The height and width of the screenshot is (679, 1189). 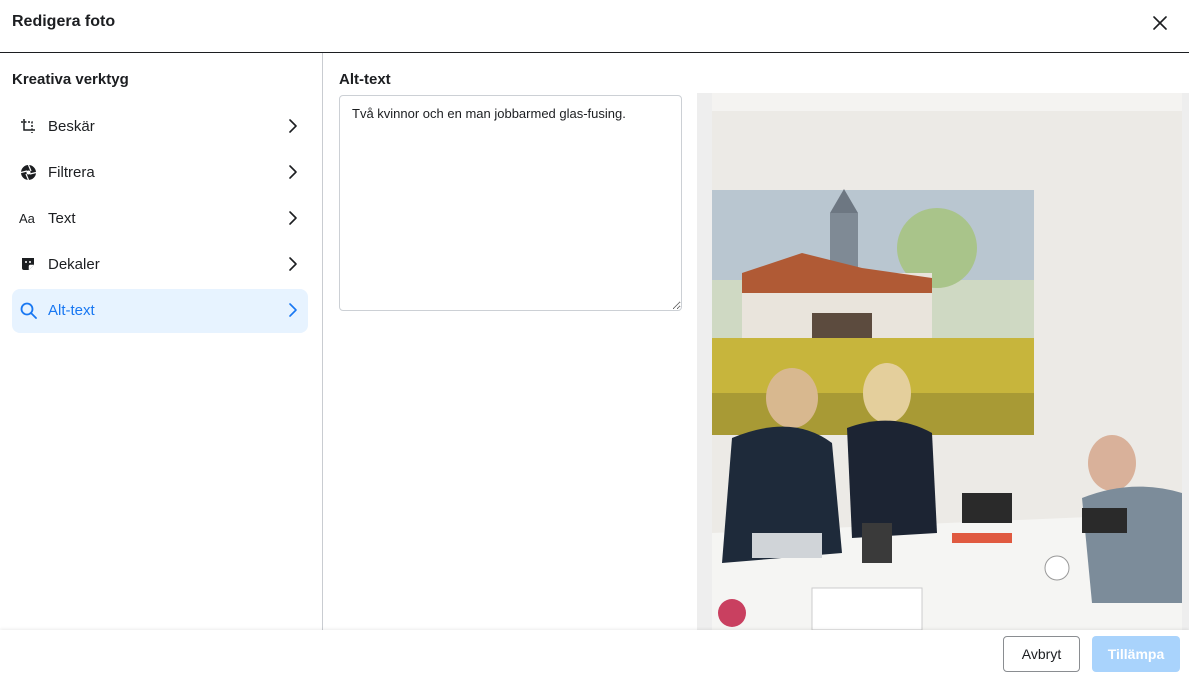 I want to click on text-aa-icon: Aa, so click(x=28, y=218).